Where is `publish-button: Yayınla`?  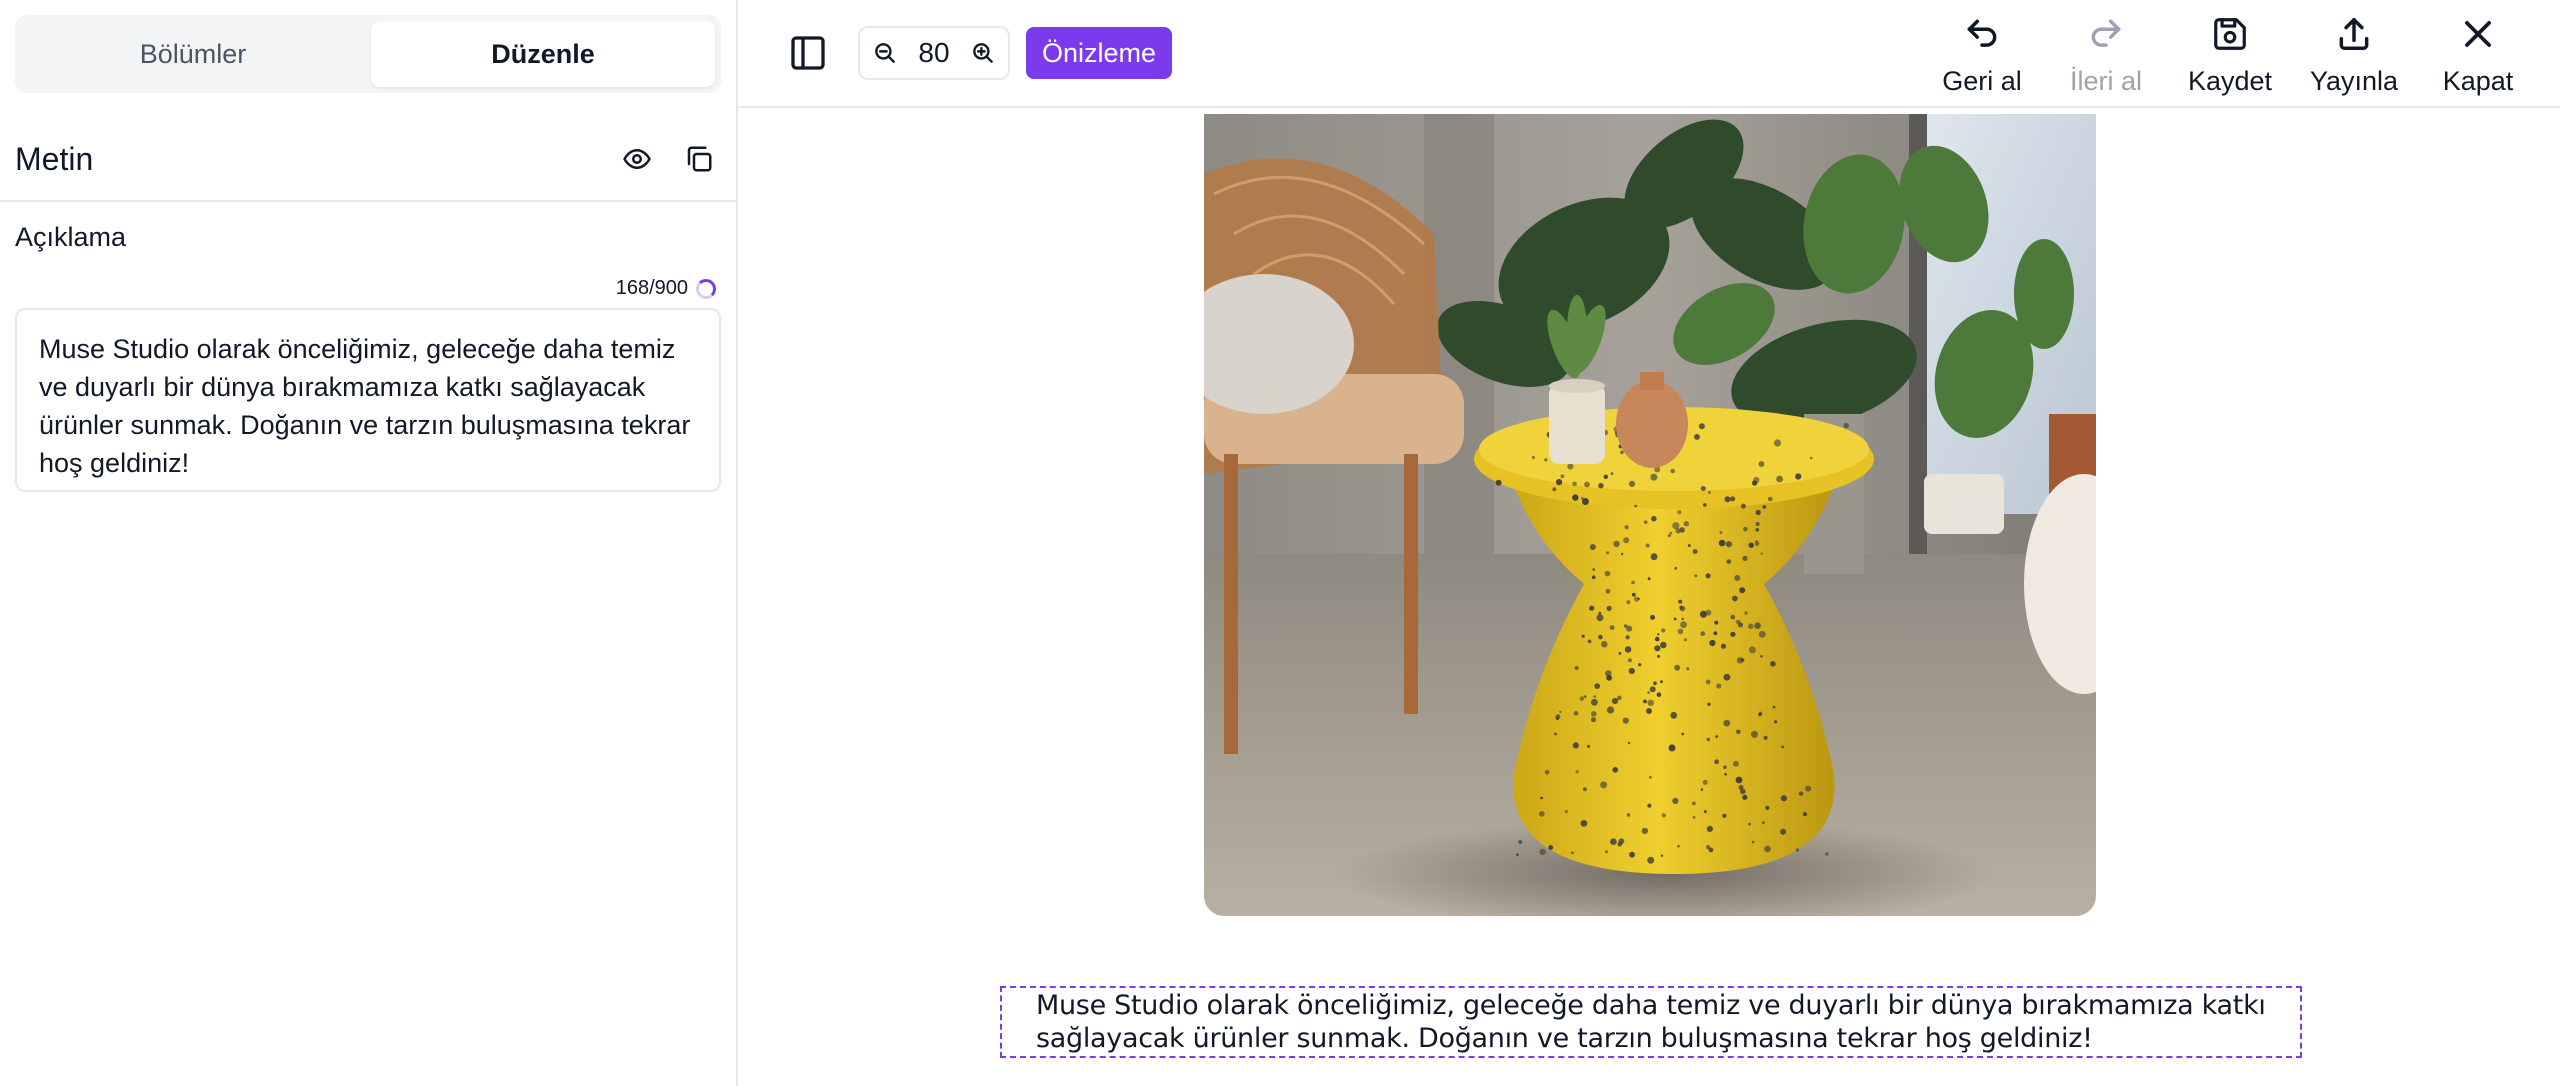
publish-button: Yayınla is located at coordinates (2354, 54).